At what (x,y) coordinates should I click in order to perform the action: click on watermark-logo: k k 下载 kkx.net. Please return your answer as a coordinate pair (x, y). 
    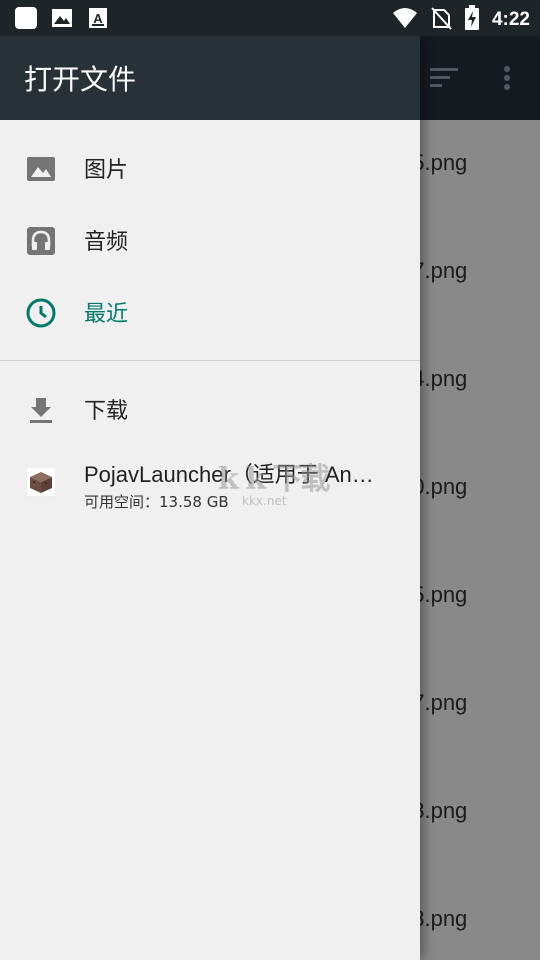
    Looking at the image, I should click on (274, 481).